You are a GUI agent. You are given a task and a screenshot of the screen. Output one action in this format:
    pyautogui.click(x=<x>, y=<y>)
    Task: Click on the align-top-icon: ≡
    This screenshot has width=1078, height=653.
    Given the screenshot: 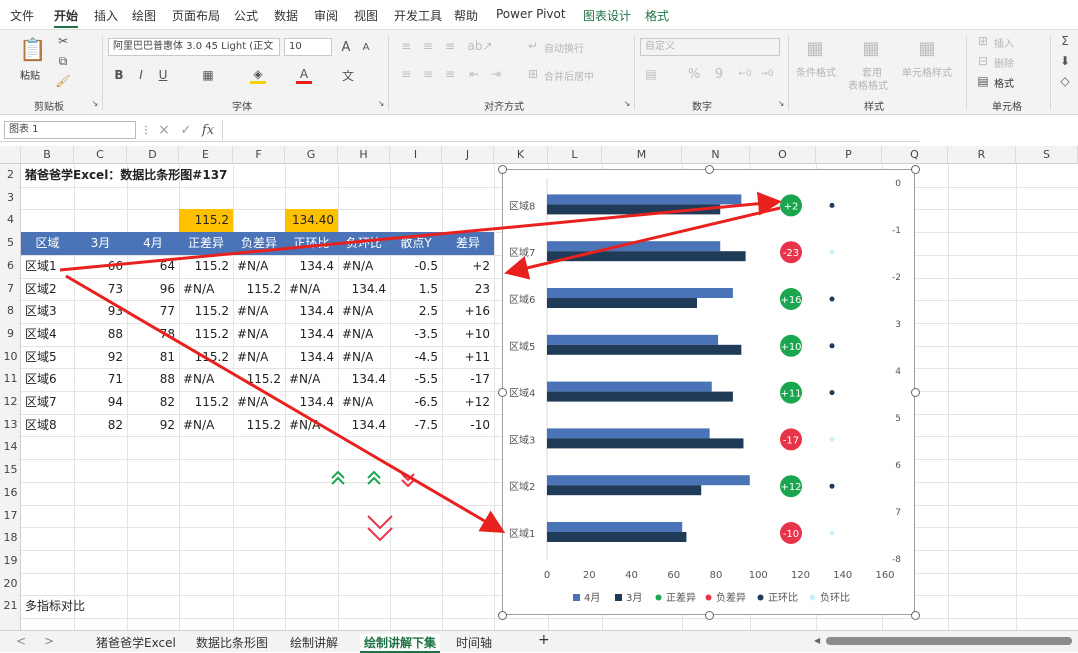 What is the action you would take?
    pyautogui.click(x=406, y=46)
    